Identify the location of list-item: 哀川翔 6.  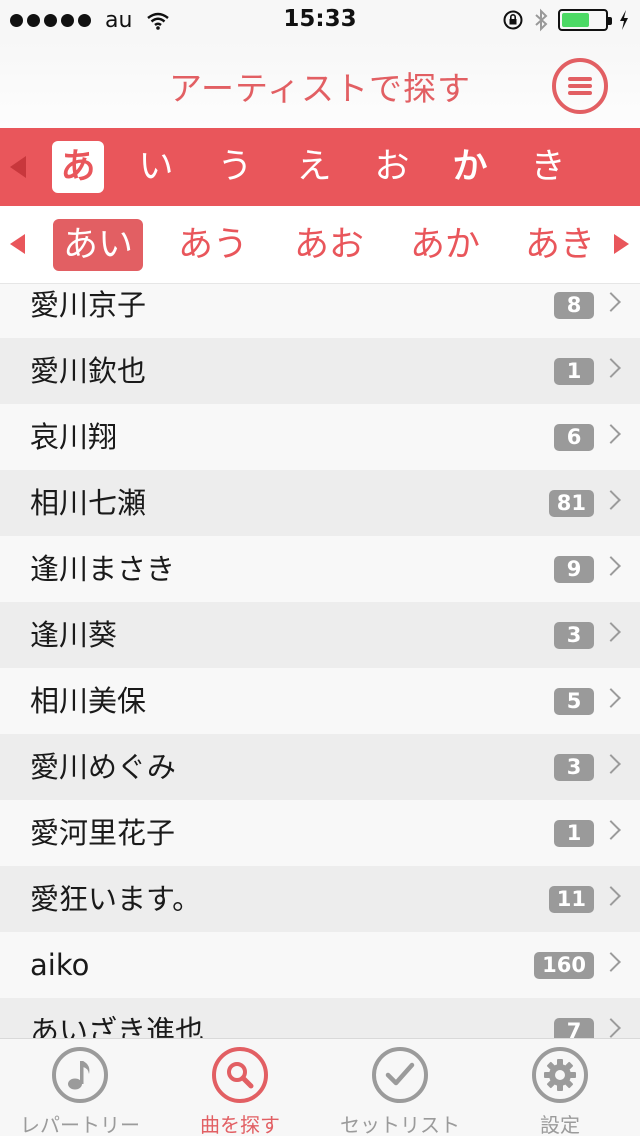
(320, 437).